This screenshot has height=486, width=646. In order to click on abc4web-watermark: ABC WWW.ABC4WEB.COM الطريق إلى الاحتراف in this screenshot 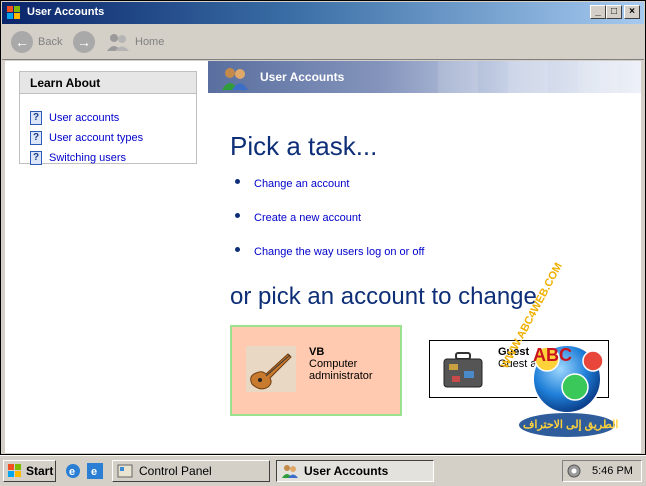, I will do `click(565, 356)`.